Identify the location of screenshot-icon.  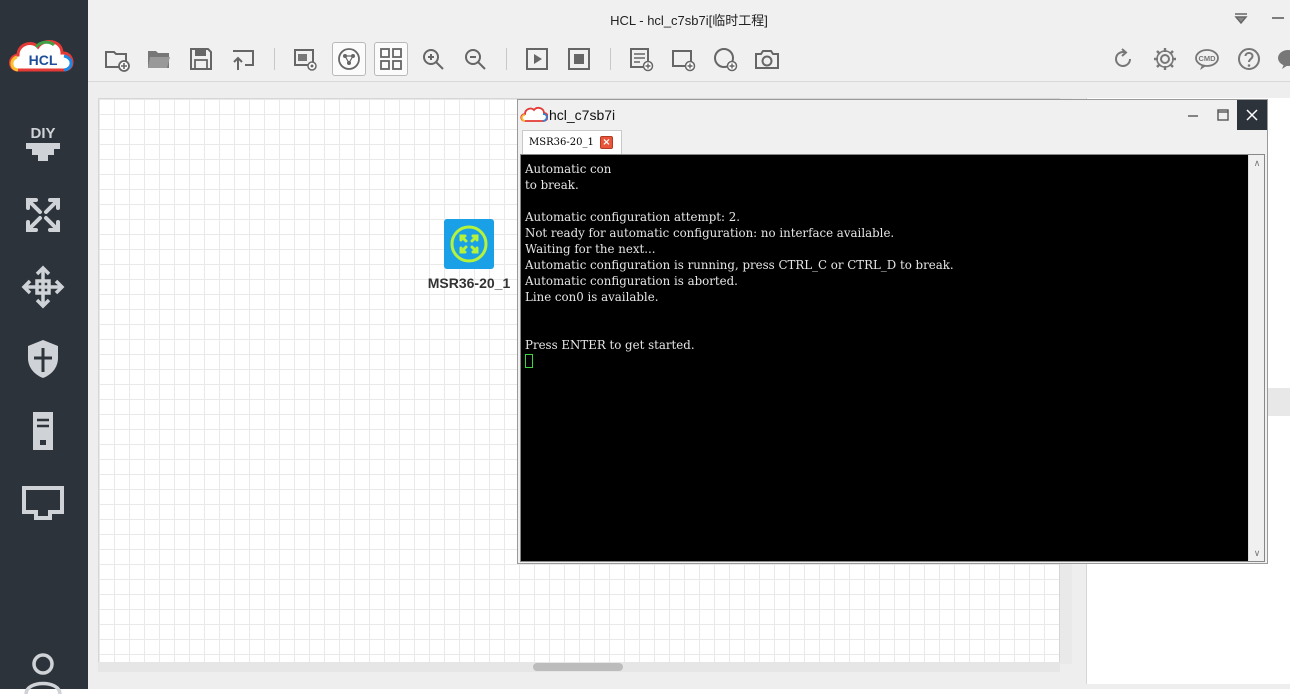
(767, 59).